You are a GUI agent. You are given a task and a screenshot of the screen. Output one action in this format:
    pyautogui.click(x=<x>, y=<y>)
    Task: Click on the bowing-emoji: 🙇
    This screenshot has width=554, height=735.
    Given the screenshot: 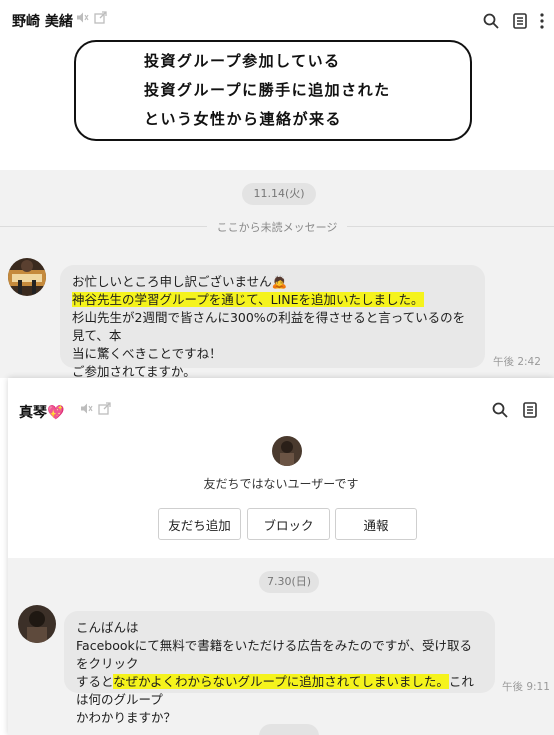 What is the action you would take?
    pyautogui.click(x=279, y=281)
    